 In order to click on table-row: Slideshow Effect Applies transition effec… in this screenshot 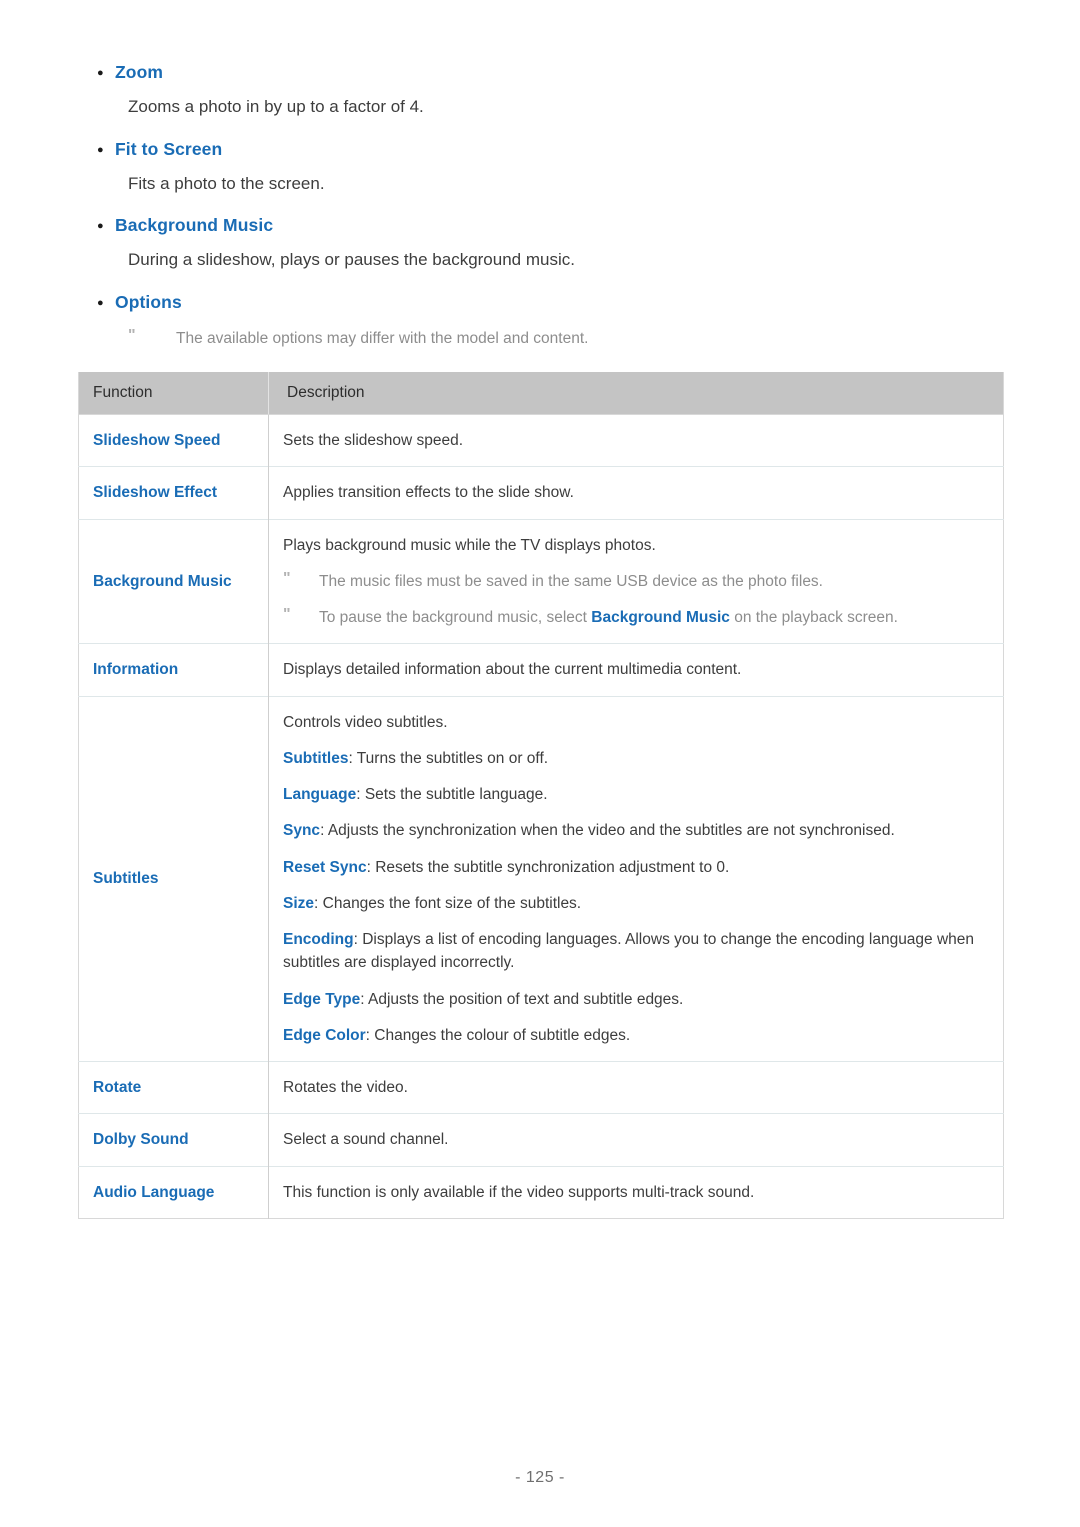, I will do `click(541, 493)`.